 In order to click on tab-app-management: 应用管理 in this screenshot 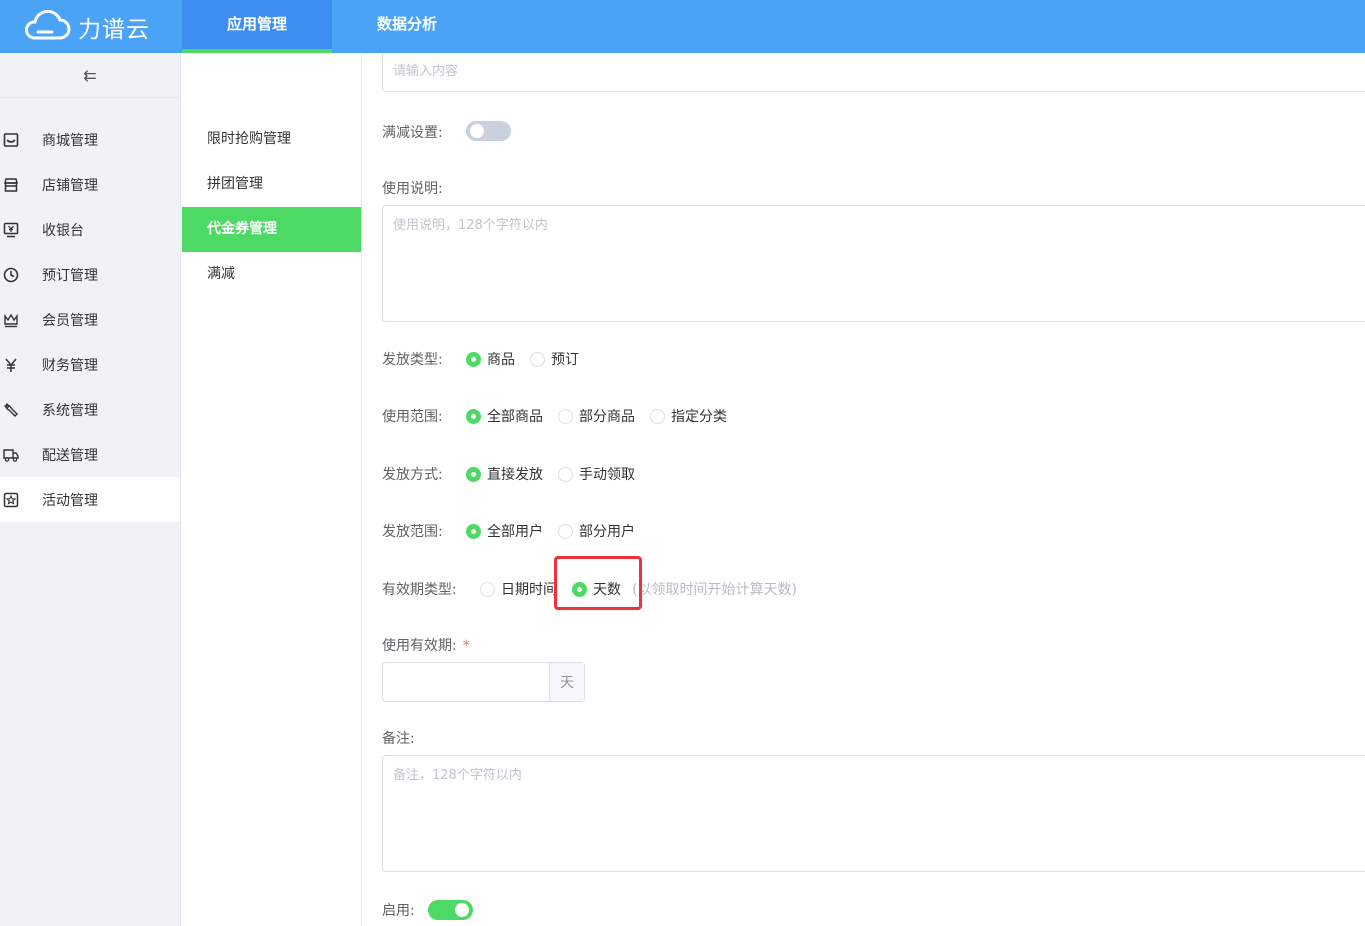, I will do `click(257, 26)`.